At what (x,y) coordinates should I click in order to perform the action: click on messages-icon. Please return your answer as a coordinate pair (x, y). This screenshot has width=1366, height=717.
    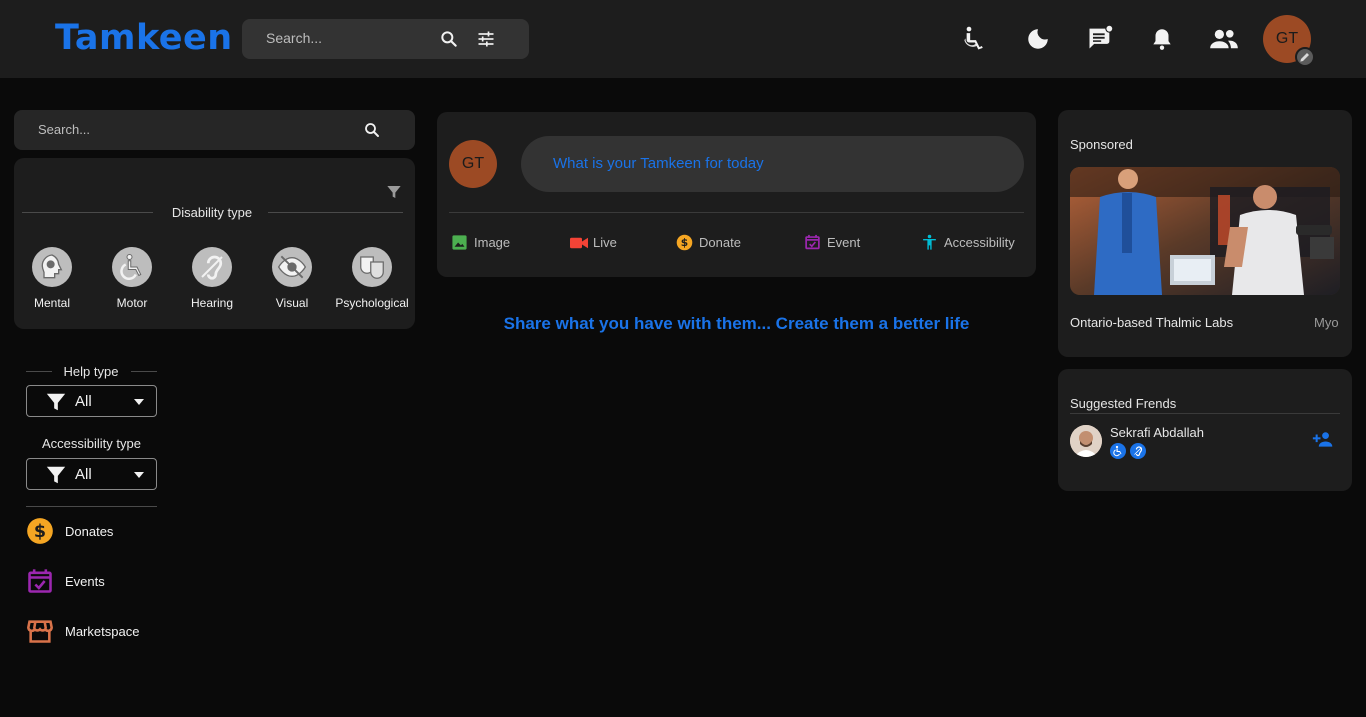
    Looking at the image, I should click on (1100, 38).